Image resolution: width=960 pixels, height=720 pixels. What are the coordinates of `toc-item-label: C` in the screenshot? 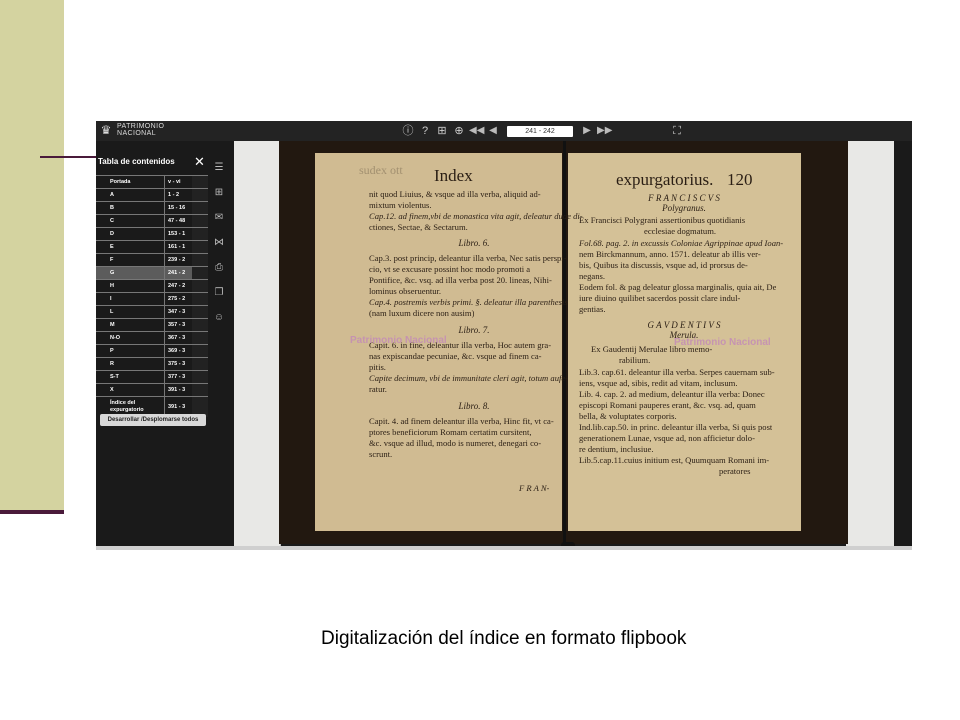 It's located at (112, 221).